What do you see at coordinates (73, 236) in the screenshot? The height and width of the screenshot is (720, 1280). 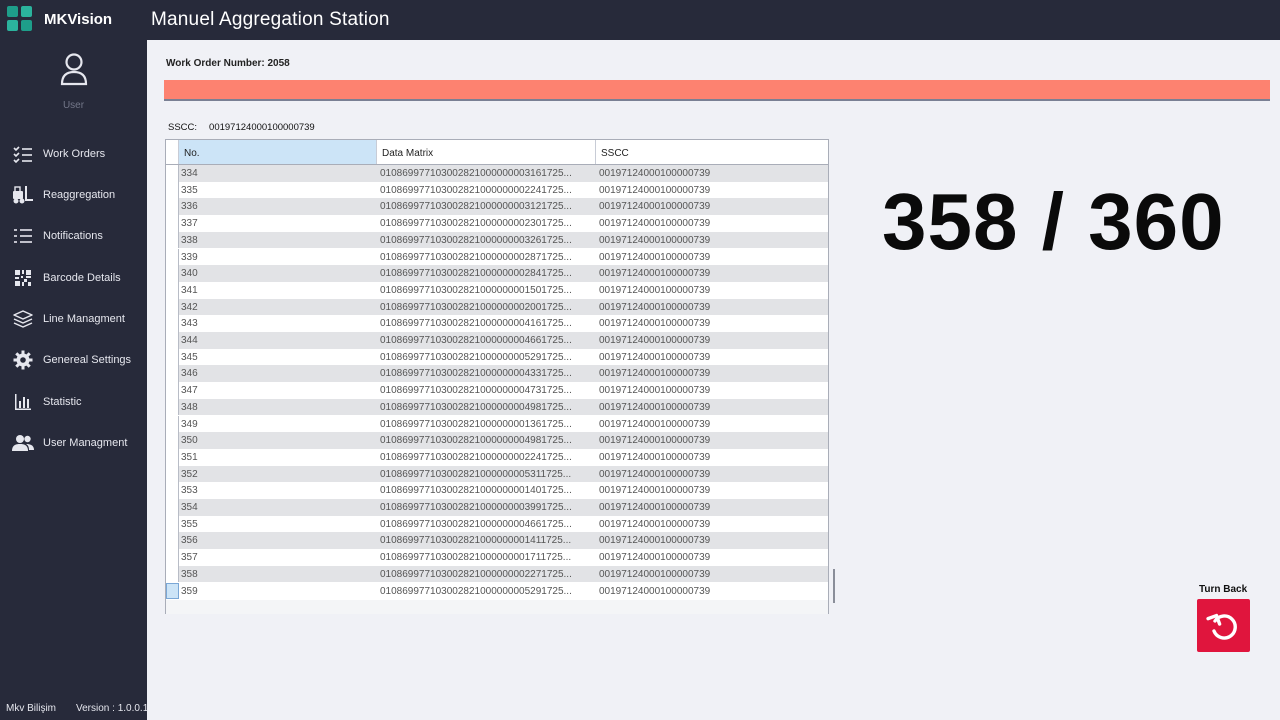 I see `sidebar-item-notifications: Notifications` at bounding box center [73, 236].